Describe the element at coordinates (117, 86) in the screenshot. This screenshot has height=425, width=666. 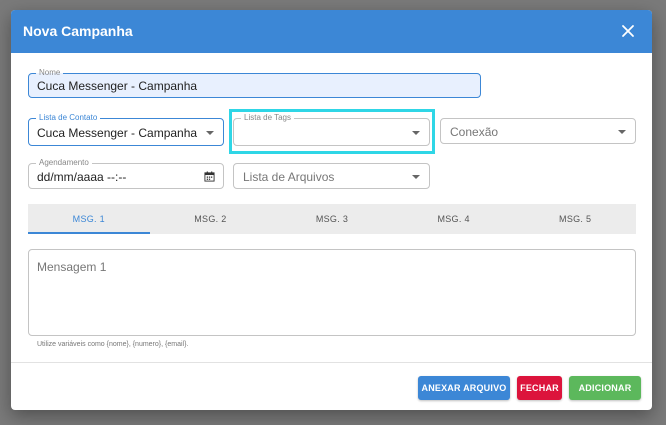
I see `name-field-value: Cuca Messenger - Campanha` at that location.